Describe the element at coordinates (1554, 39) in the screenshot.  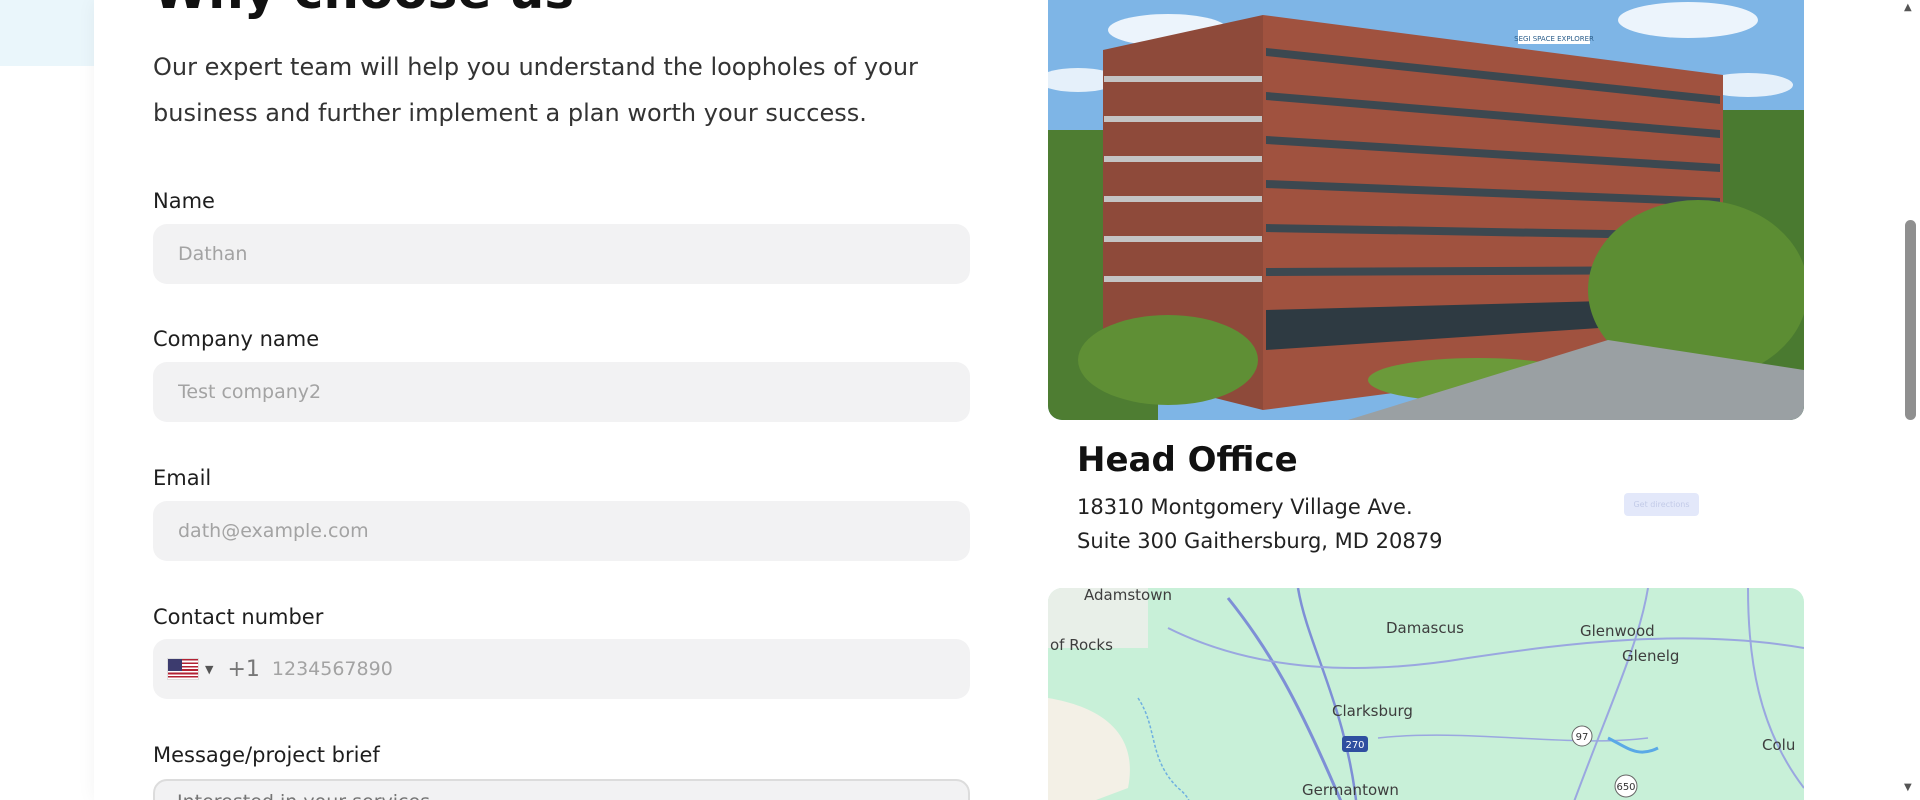
I see `building-sign: SEGI SPACE EXPLORER` at that location.